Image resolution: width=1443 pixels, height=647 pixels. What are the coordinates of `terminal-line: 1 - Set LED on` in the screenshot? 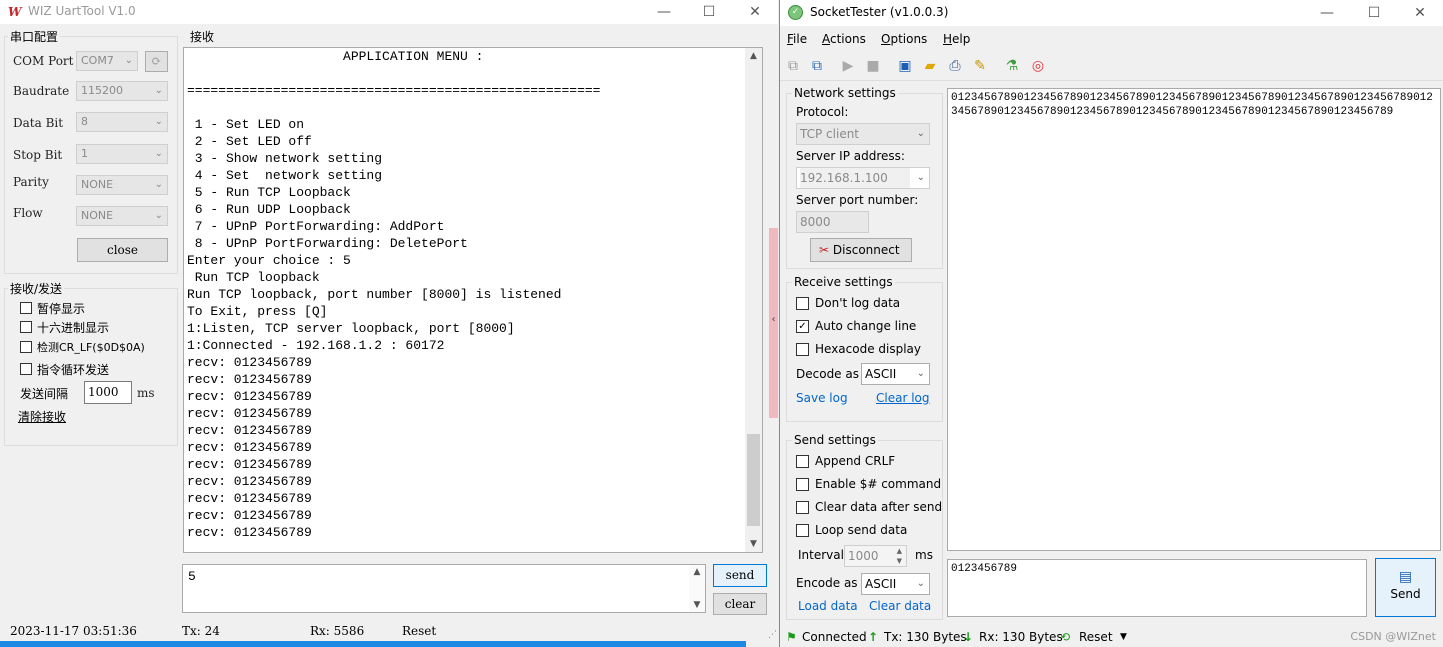 It's located at (246, 124).